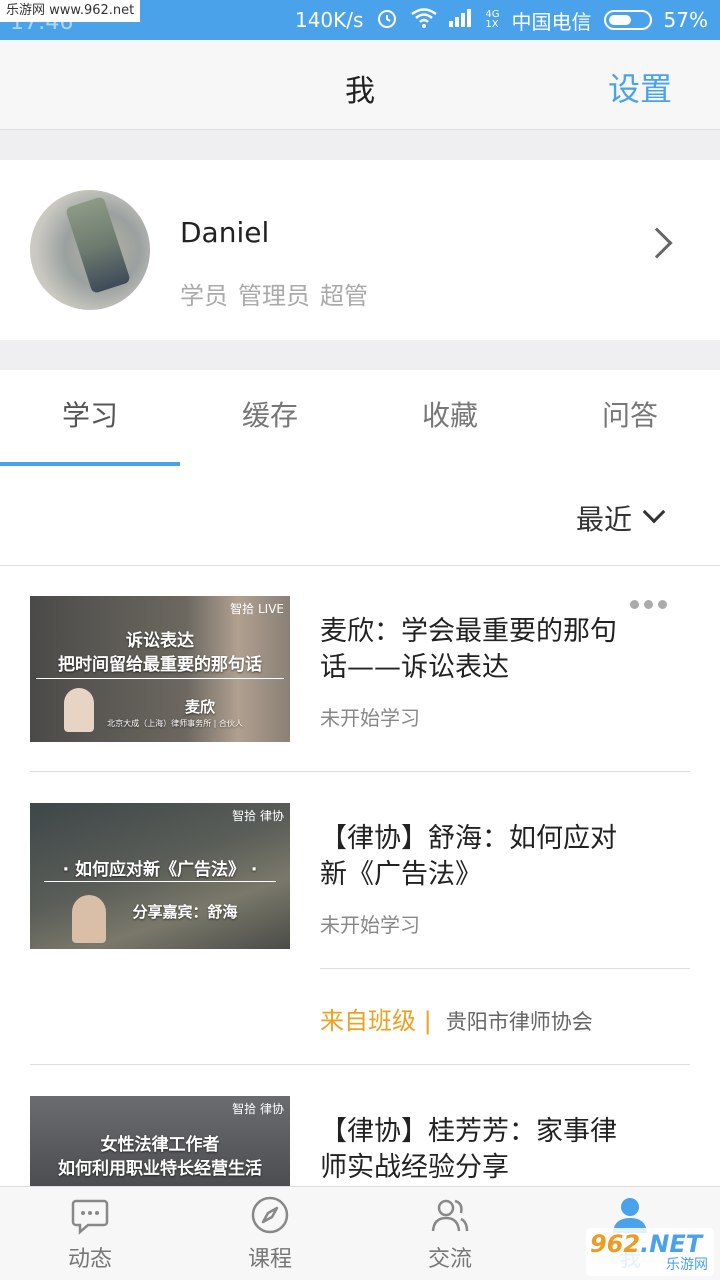 Image resolution: width=720 pixels, height=1280 pixels. I want to click on network-type: 4G 1X, so click(492, 19).